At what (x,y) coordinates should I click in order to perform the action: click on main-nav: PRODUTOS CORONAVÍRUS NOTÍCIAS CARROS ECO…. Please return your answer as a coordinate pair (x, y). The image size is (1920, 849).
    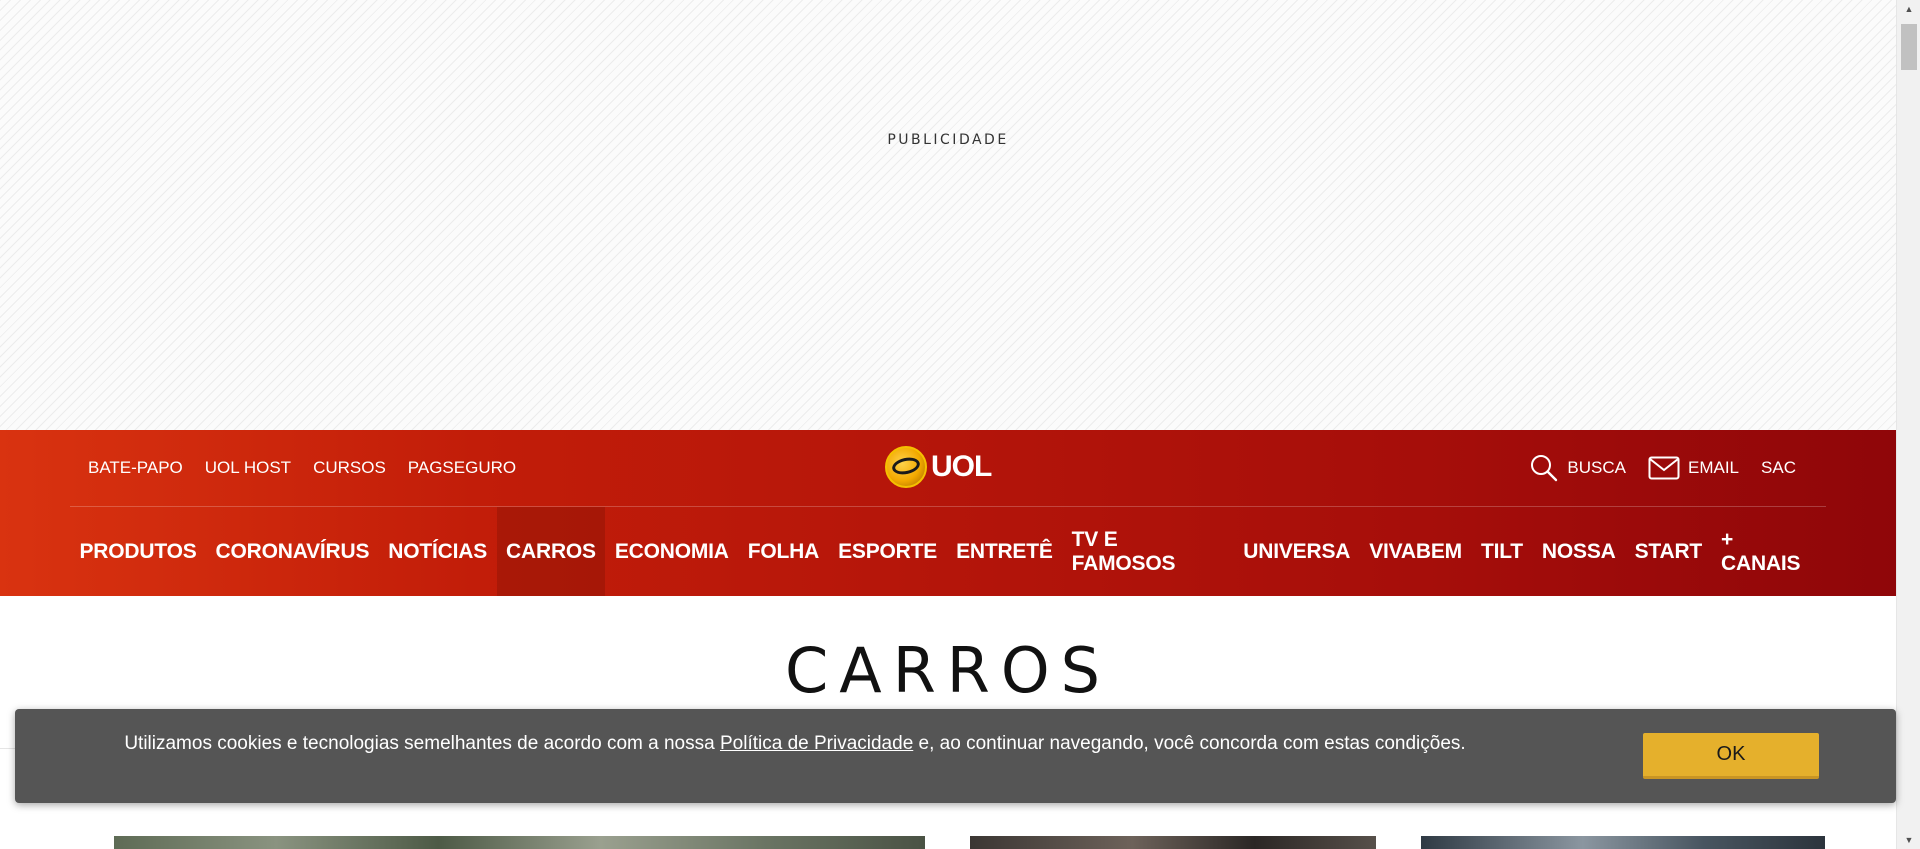
    Looking at the image, I should click on (948, 551).